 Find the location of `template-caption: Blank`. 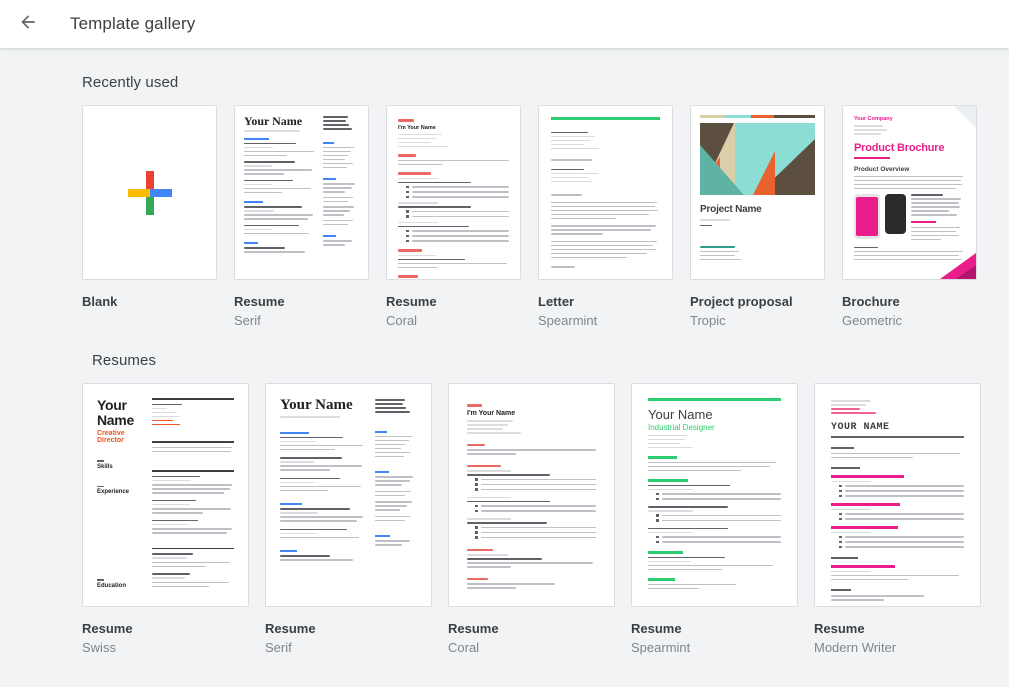

template-caption: Blank is located at coordinates (158, 295).